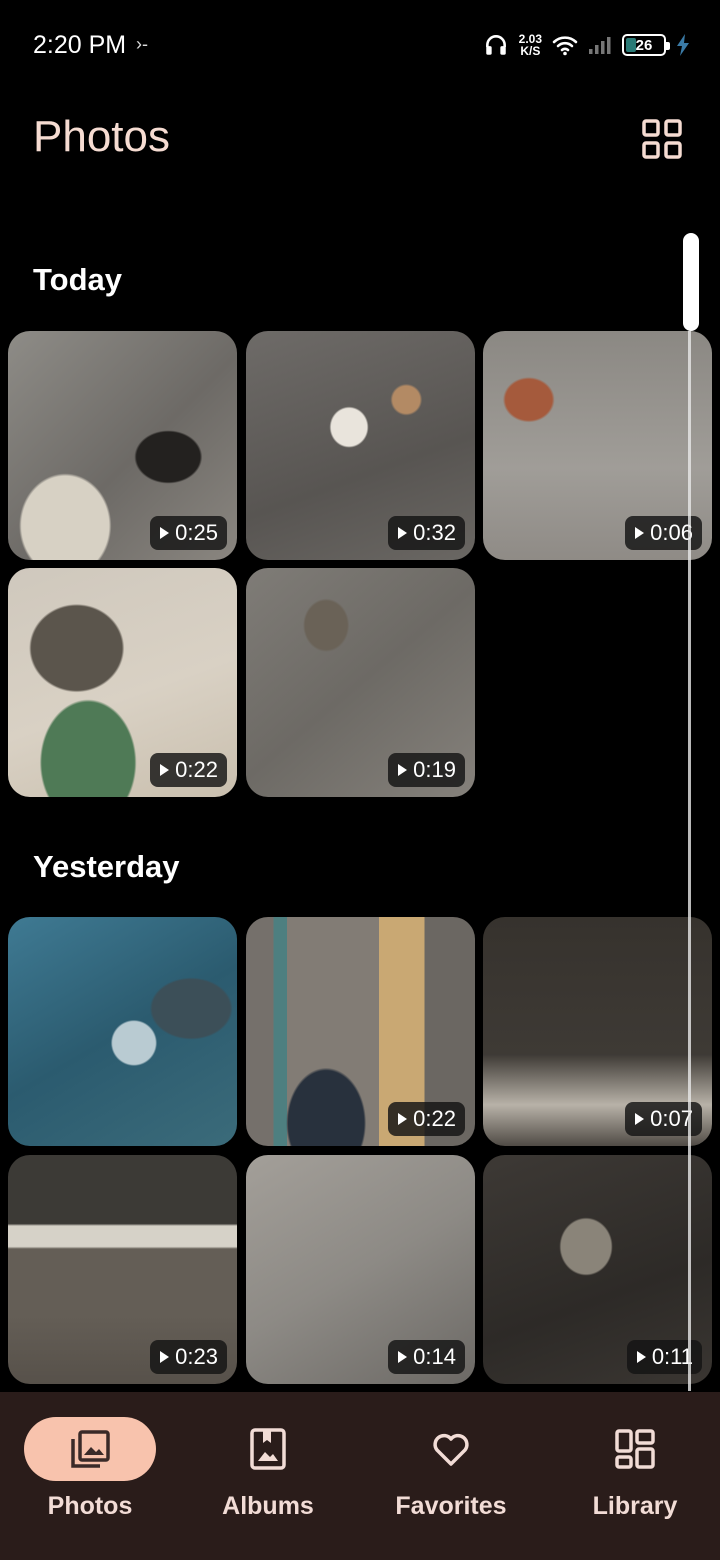 The height and width of the screenshot is (1560, 720). What do you see at coordinates (451, 1476) in the screenshot?
I see `nav-item-favorites: Favorites` at bounding box center [451, 1476].